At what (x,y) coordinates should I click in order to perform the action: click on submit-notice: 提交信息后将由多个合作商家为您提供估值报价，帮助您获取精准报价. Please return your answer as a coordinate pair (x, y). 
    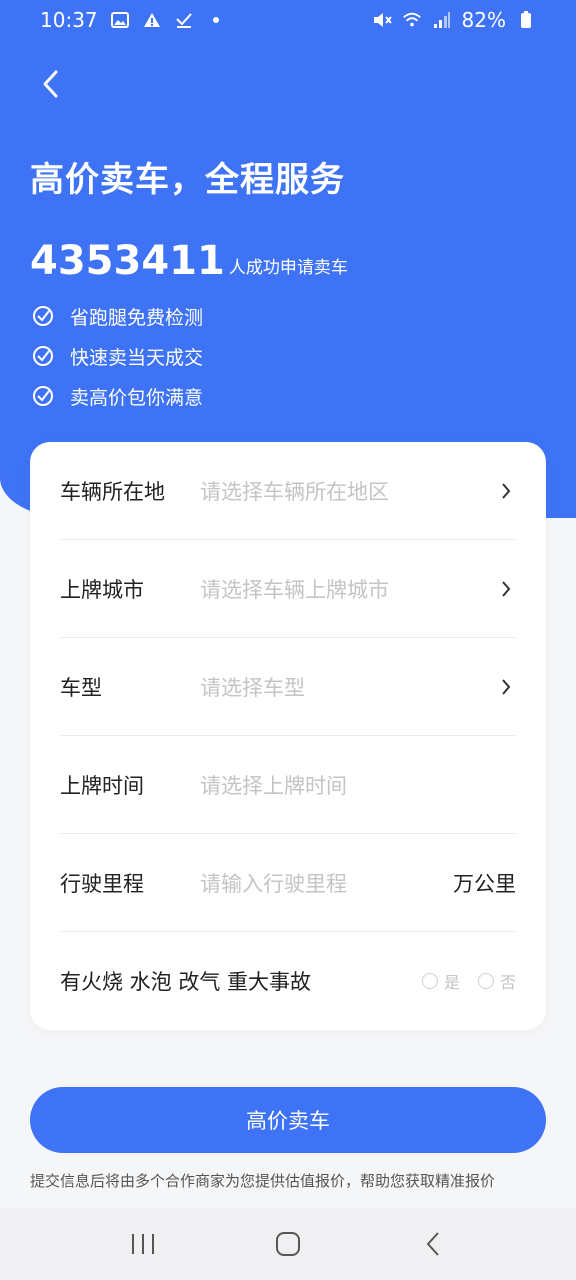
    Looking at the image, I should click on (263, 1181).